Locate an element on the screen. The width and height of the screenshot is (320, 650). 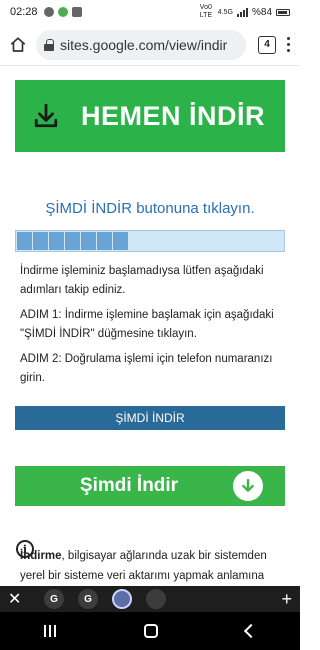
menu-icon is located at coordinates (288, 44).